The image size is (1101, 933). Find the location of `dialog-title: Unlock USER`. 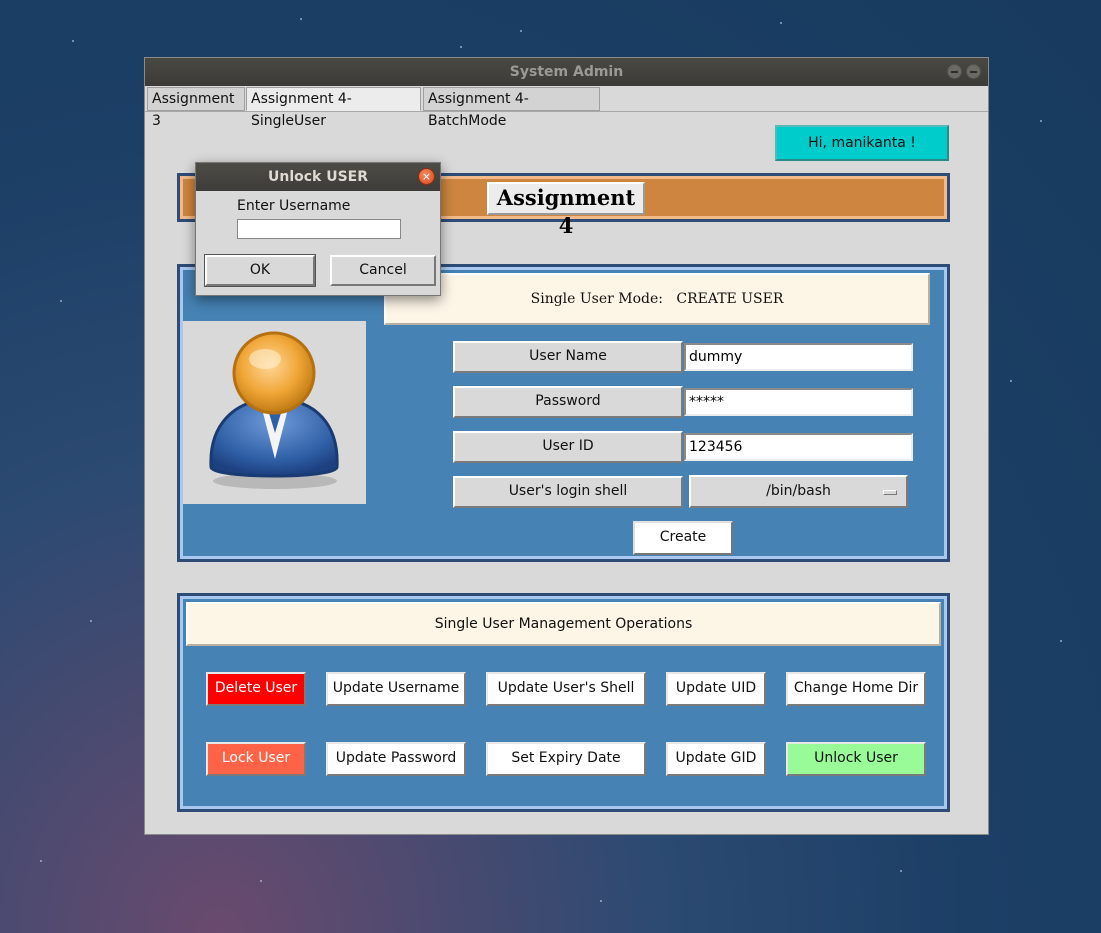

dialog-title: Unlock USER is located at coordinates (318, 177).